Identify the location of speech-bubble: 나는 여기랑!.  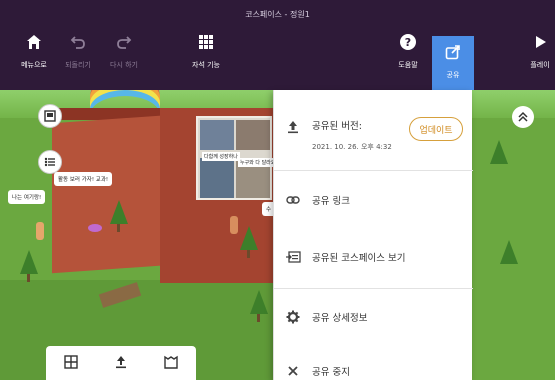
(27, 197).